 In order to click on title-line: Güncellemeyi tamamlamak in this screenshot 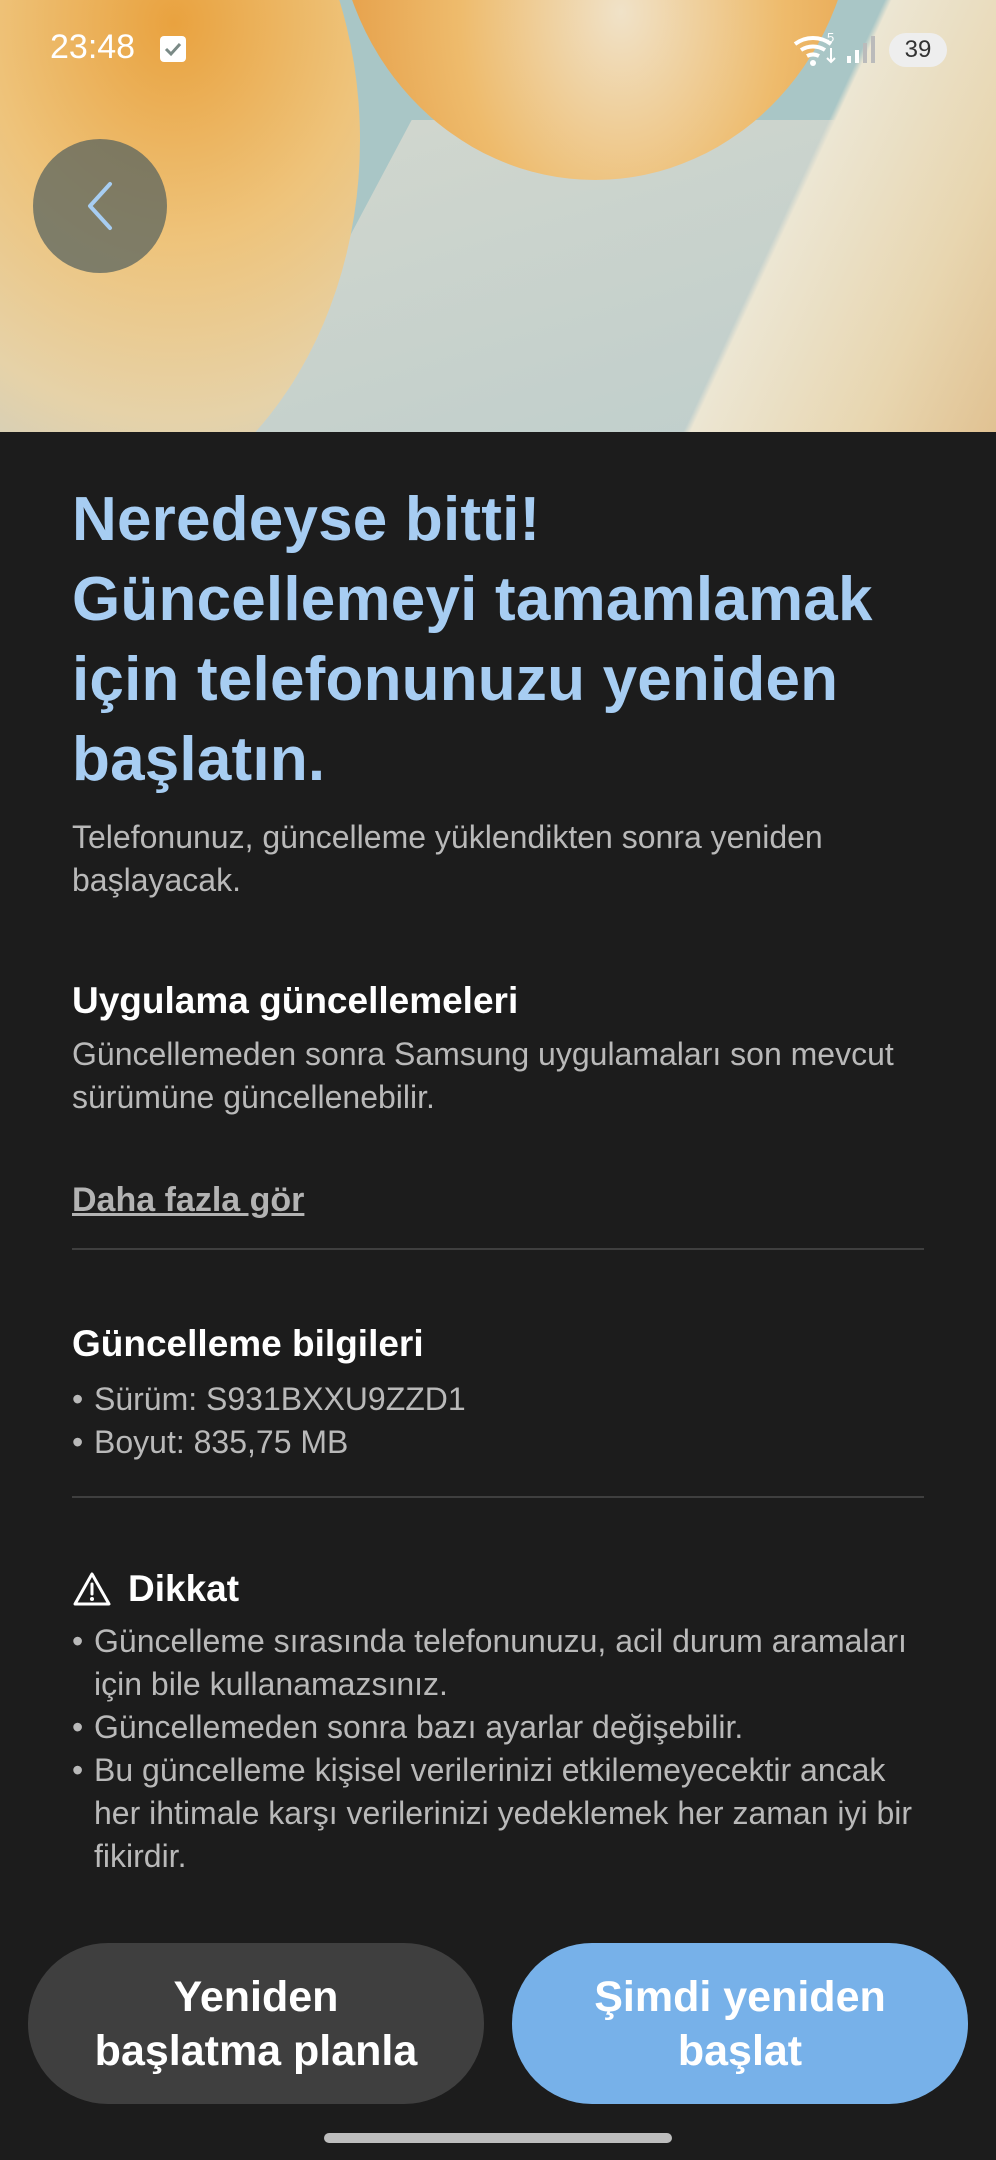, I will do `click(472, 599)`.